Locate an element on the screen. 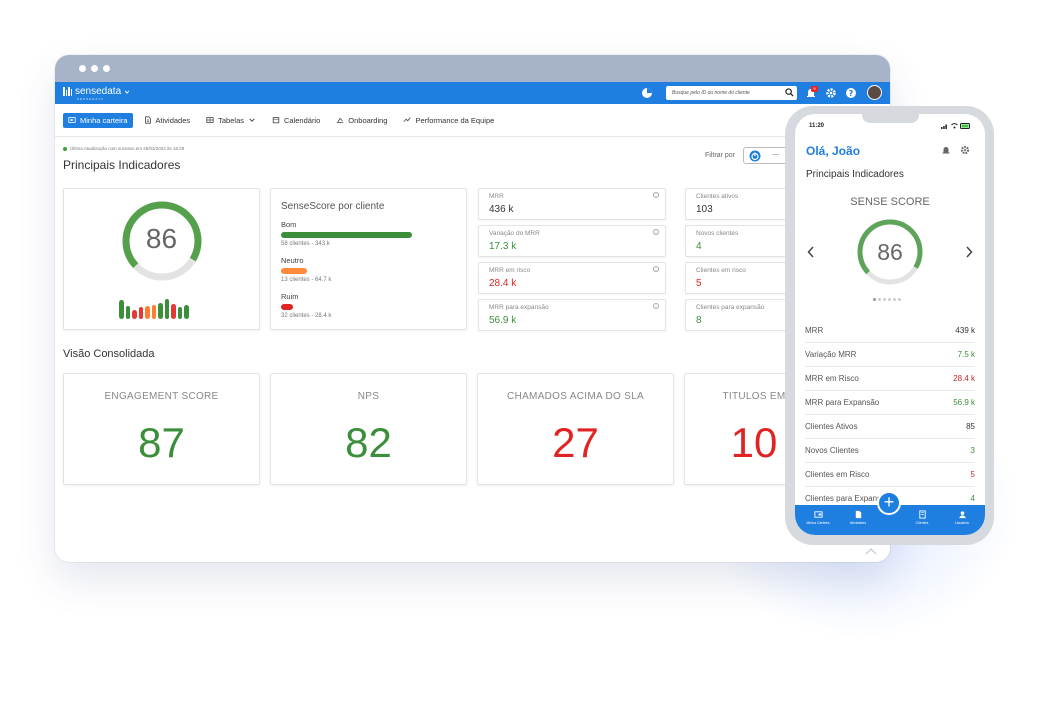 This screenshot has height=717, width=1046. notification-badge: 9 is located at coordinates (814, 89).